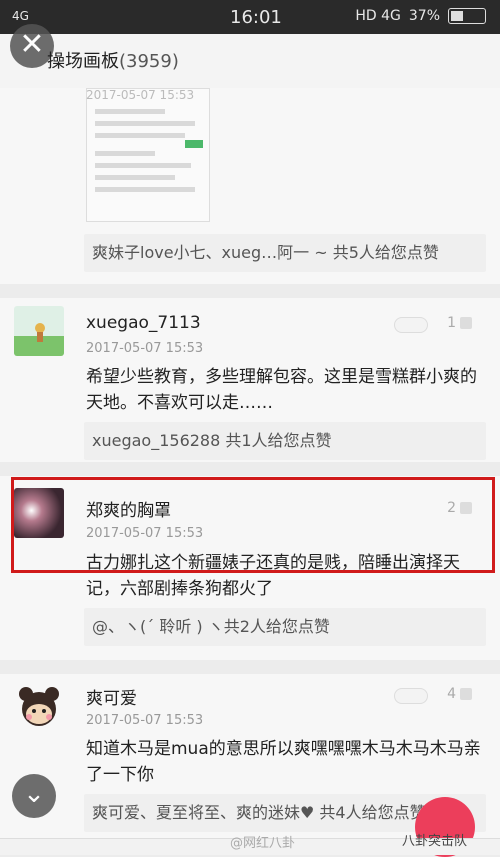 Image resolution: width=500 pixels, height=857 pixels. Describe the element at coordinates (467, 16) in the screenshot. I see `battery-icon` at that location.